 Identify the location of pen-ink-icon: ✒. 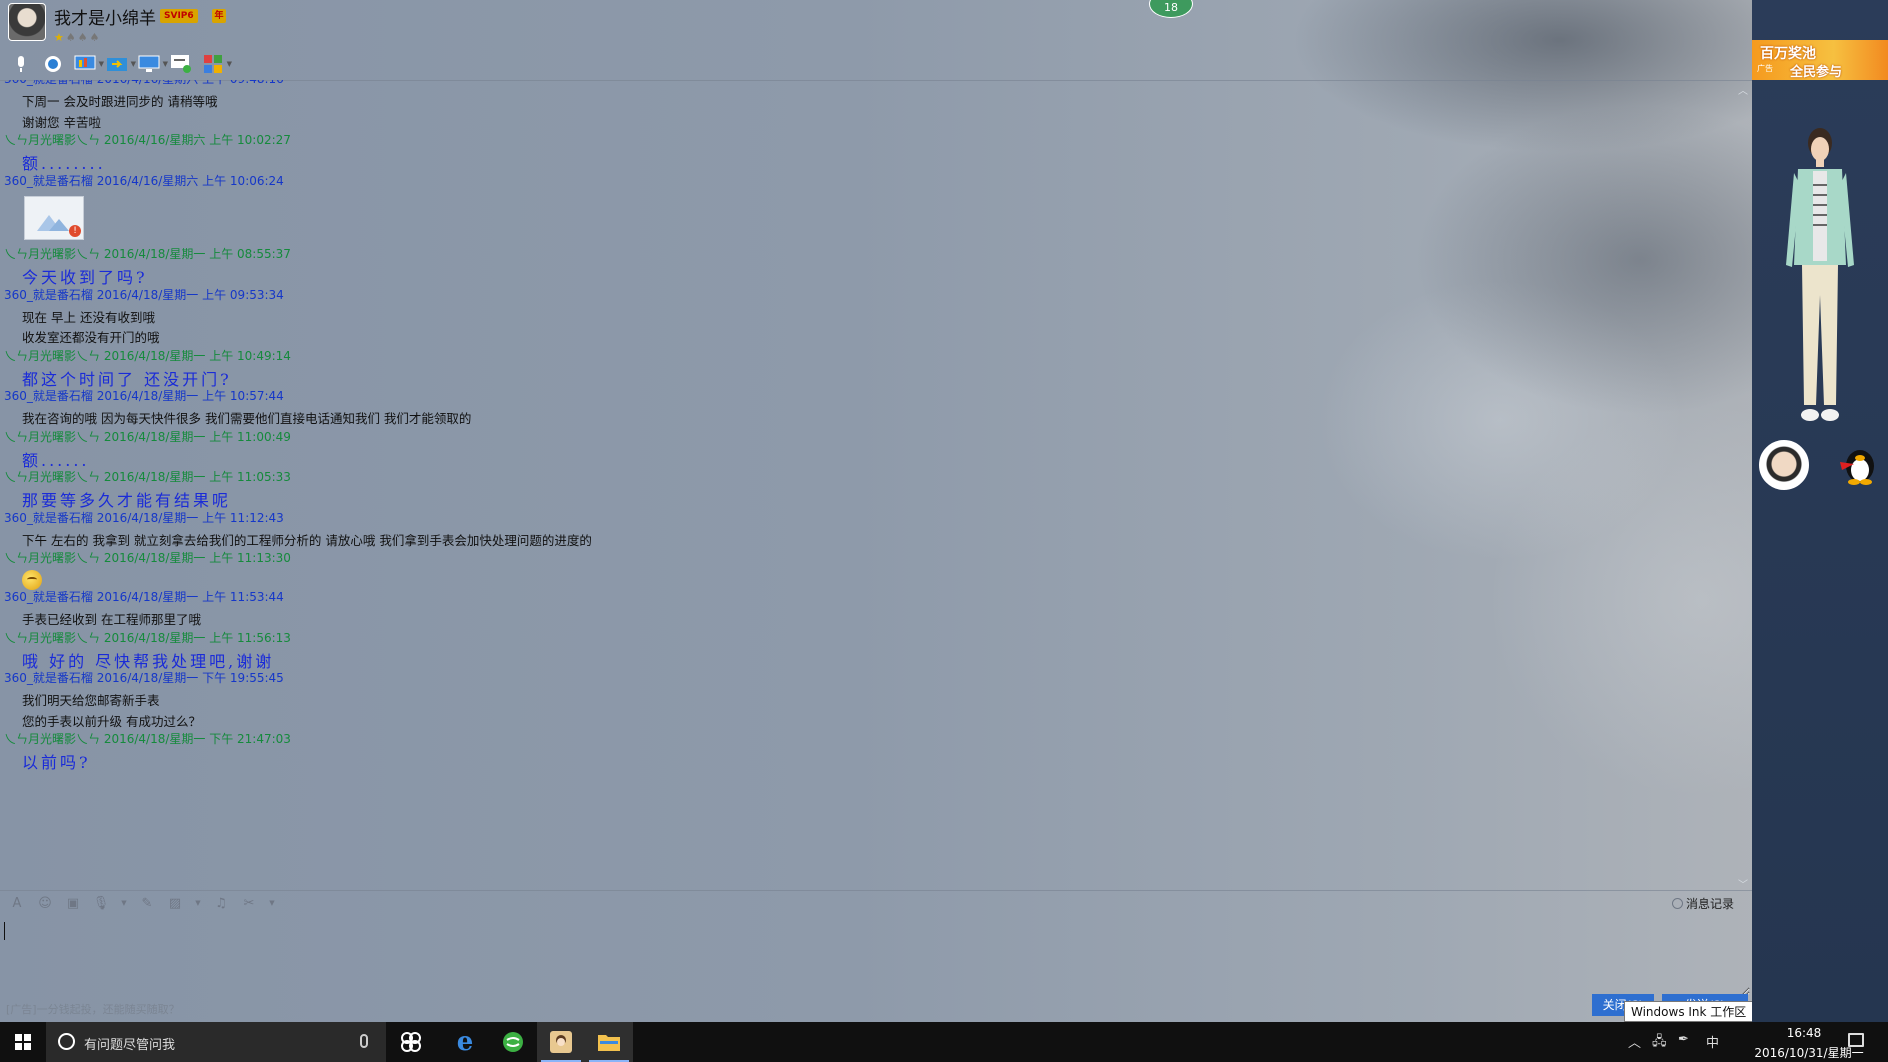
(1683, 1039).